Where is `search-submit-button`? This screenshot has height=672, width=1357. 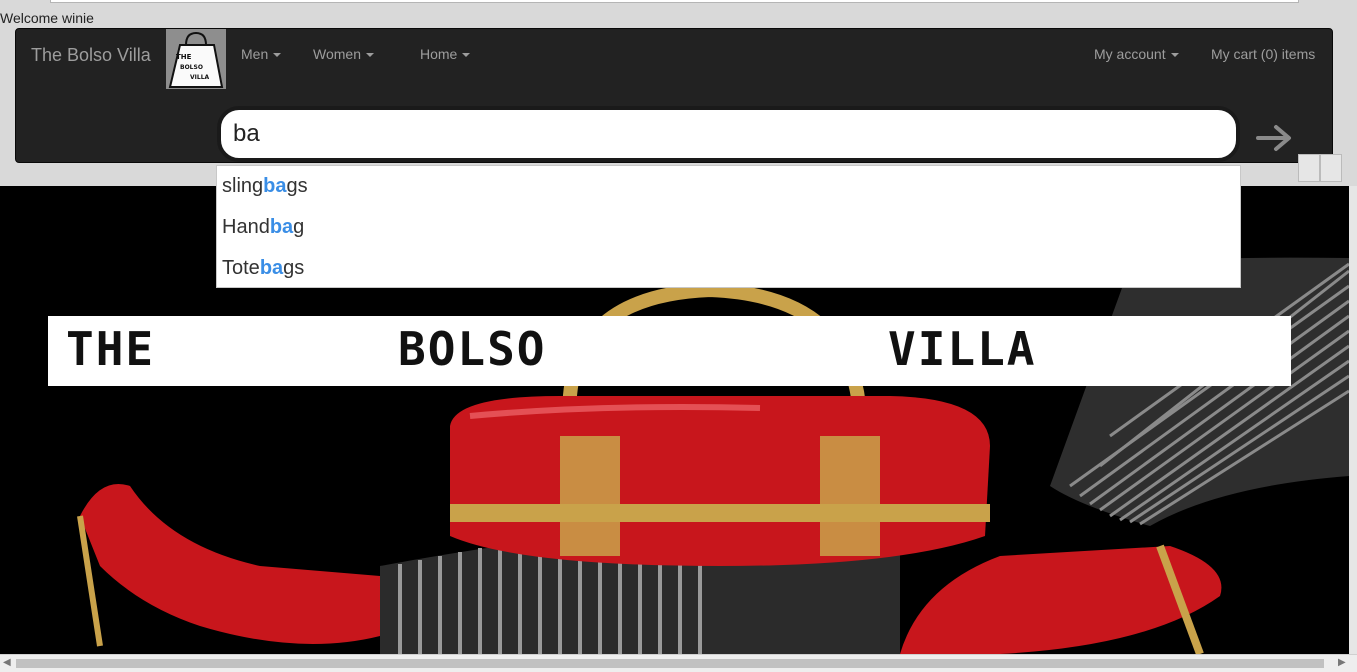
search-submit-button is located at coordinates (1275, 138).